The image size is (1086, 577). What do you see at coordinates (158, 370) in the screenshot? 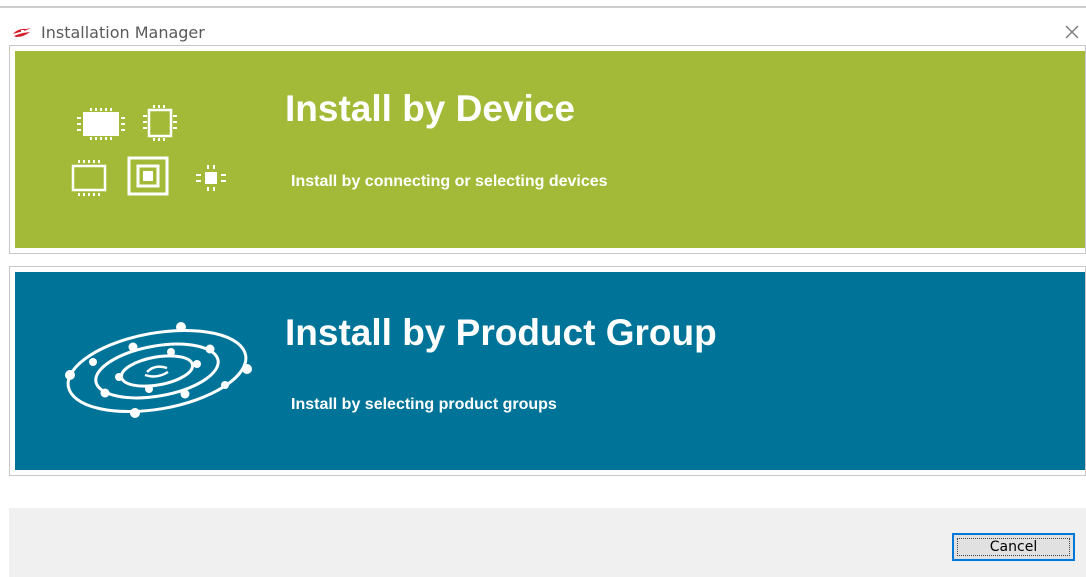
I see `orbit-rings-icon` at bounding box center [158, 370].